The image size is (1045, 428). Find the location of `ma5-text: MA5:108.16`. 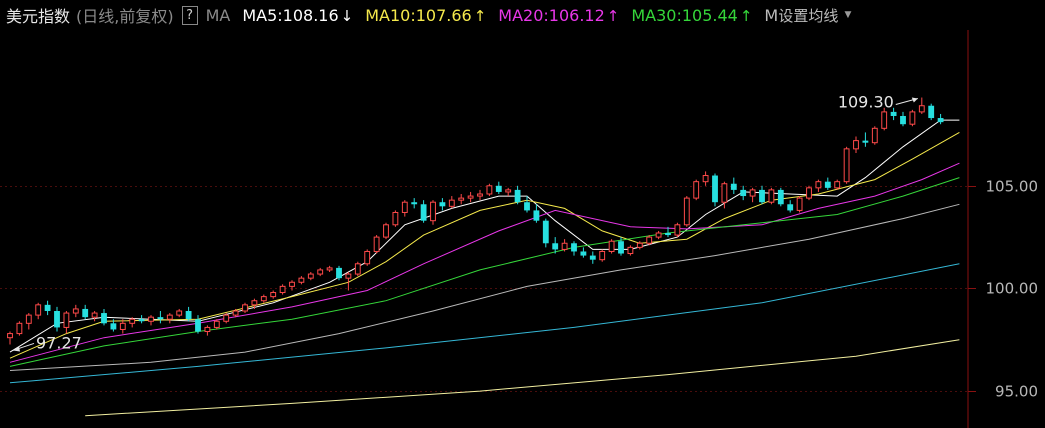

ma5-text: MA5:108.16 is located at coordinates (290, 15).